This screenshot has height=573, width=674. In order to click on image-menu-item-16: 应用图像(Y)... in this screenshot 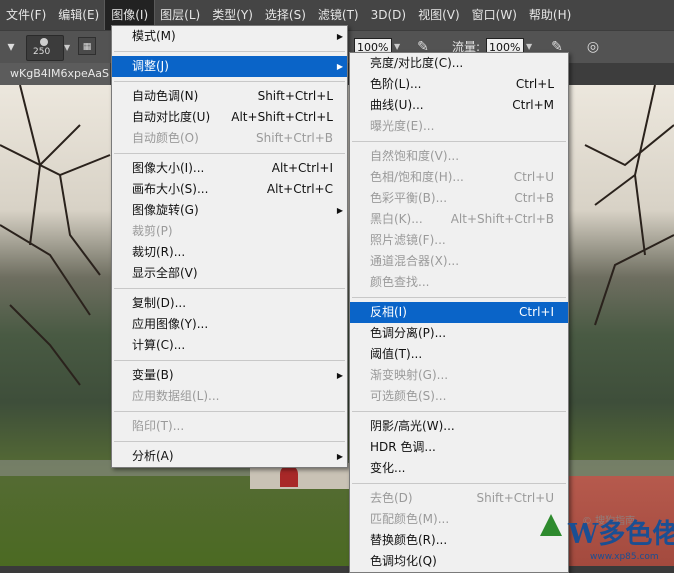, I will do `click(229, 324)`.